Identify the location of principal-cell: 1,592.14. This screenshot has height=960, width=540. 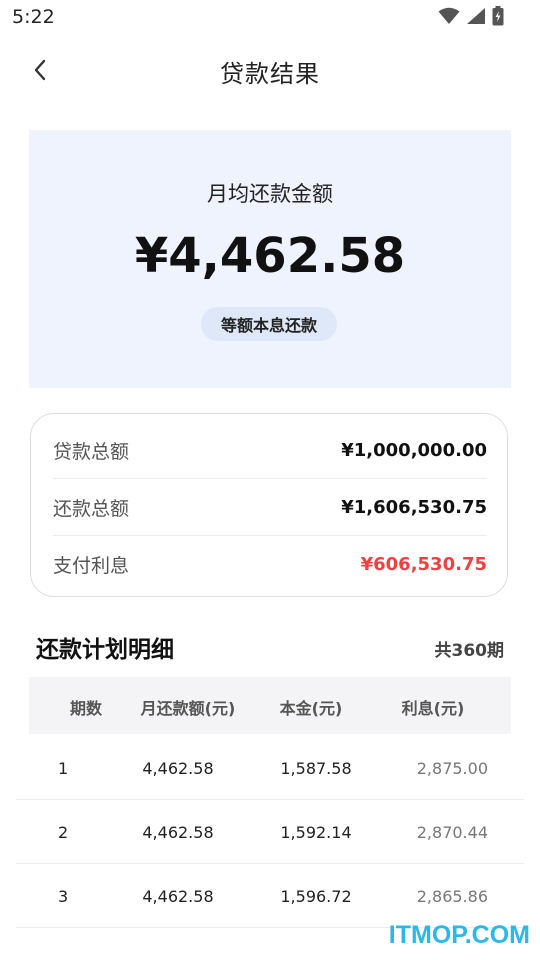
(316, 832).